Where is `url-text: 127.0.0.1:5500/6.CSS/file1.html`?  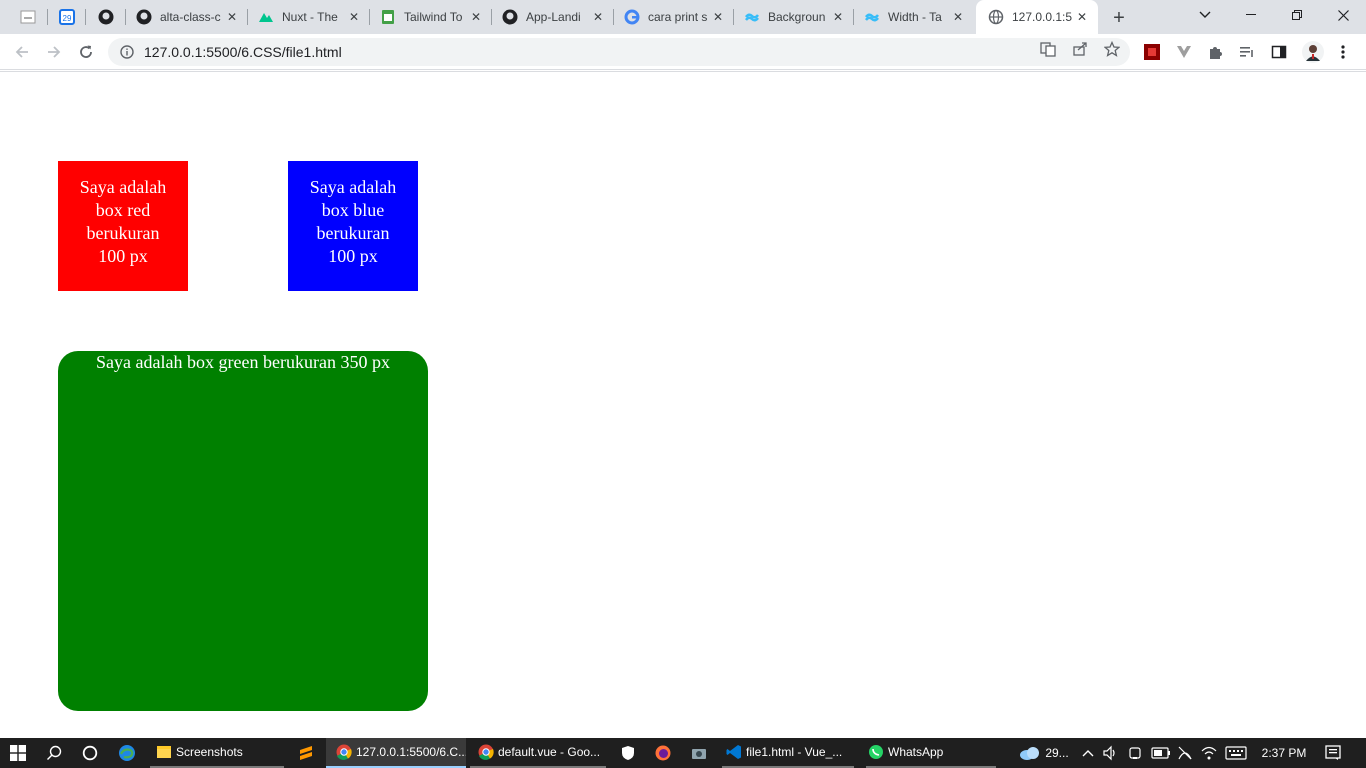 url-text: 127.0.0.1:5500/6.CSS/file1.html is located at coordinates (243, 52).